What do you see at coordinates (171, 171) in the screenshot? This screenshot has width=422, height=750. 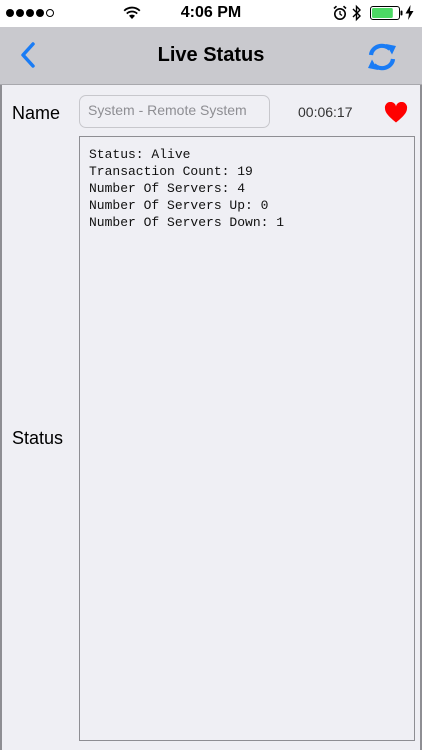 I see `status-line: Transaction Count: 19` at bounding box center [171, 171].